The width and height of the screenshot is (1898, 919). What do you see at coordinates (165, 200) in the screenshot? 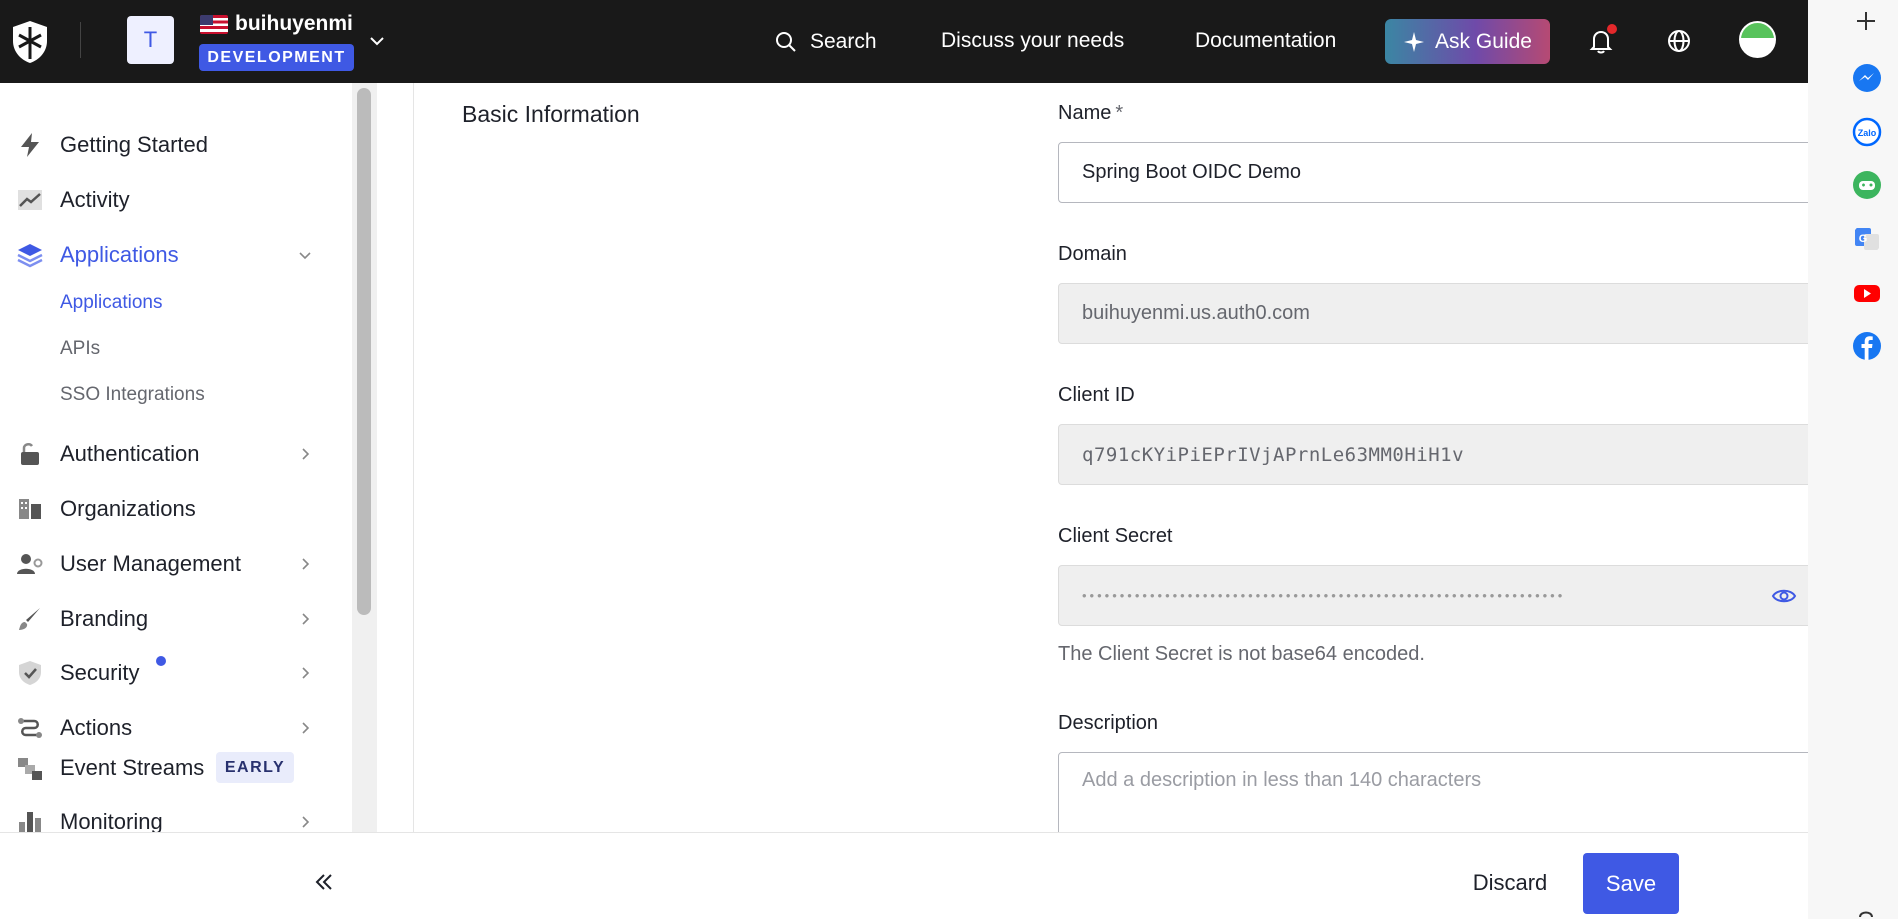
I see `sidebar-item-activity: Activity` at bounding box center [165, 200].